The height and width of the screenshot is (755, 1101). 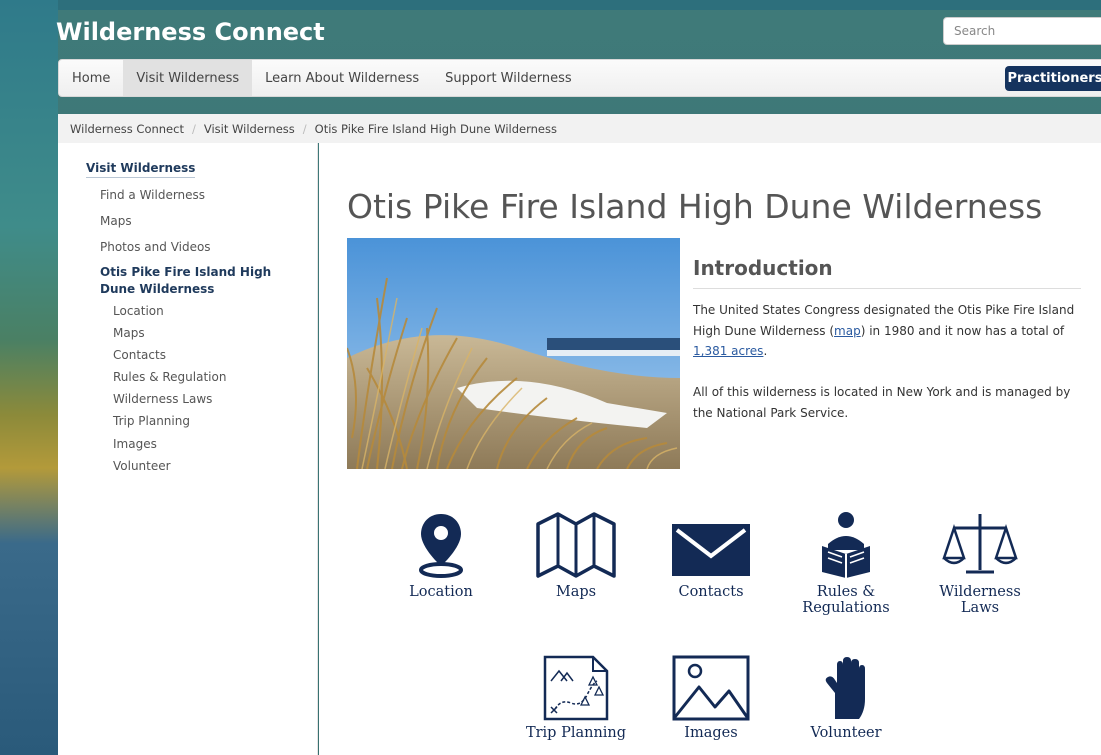 What do you see at coordinates (550, 5) in the screenshot?
I see `header-background` at bounding box center [550, 5].